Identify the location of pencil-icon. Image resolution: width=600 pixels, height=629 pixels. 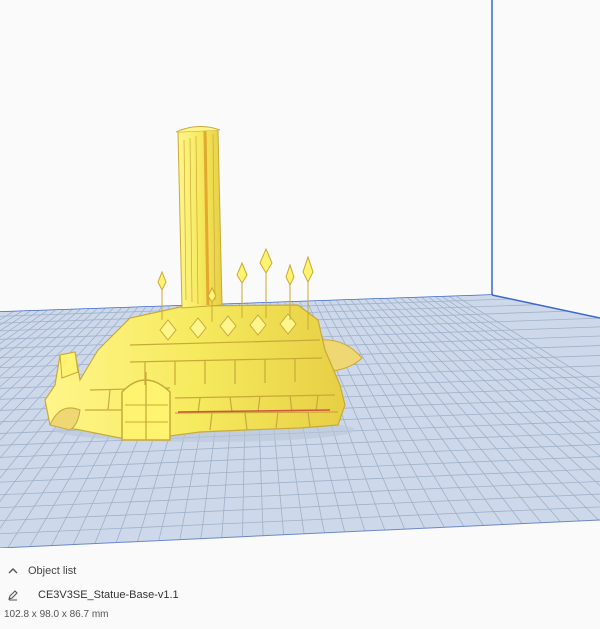
(13, 595).